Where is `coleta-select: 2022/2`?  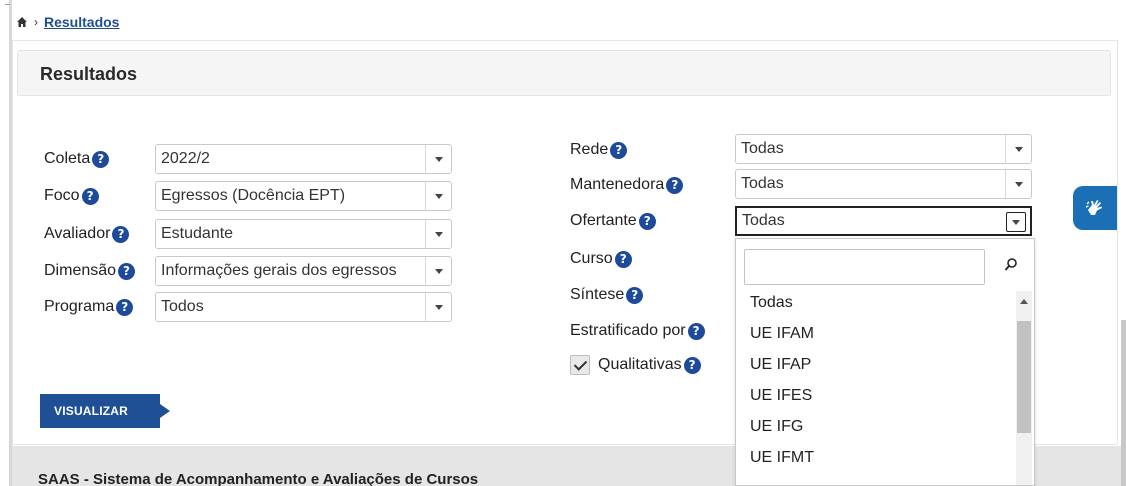
coleta-select: 2022/2 is located at coordinates (303, 159).